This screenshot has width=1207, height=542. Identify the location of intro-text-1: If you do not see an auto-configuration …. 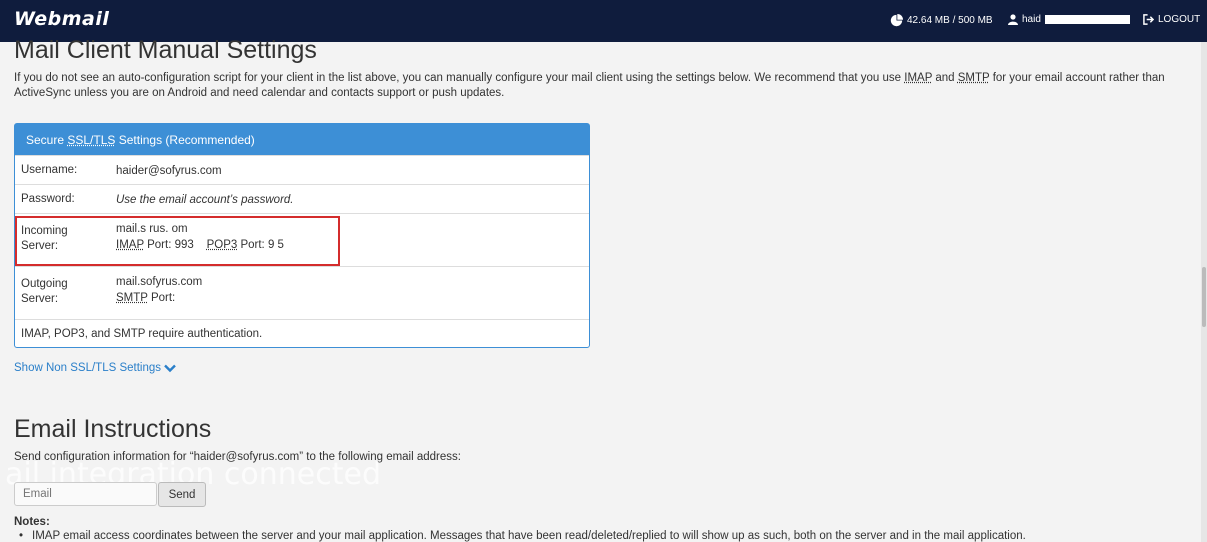
(459, 78).